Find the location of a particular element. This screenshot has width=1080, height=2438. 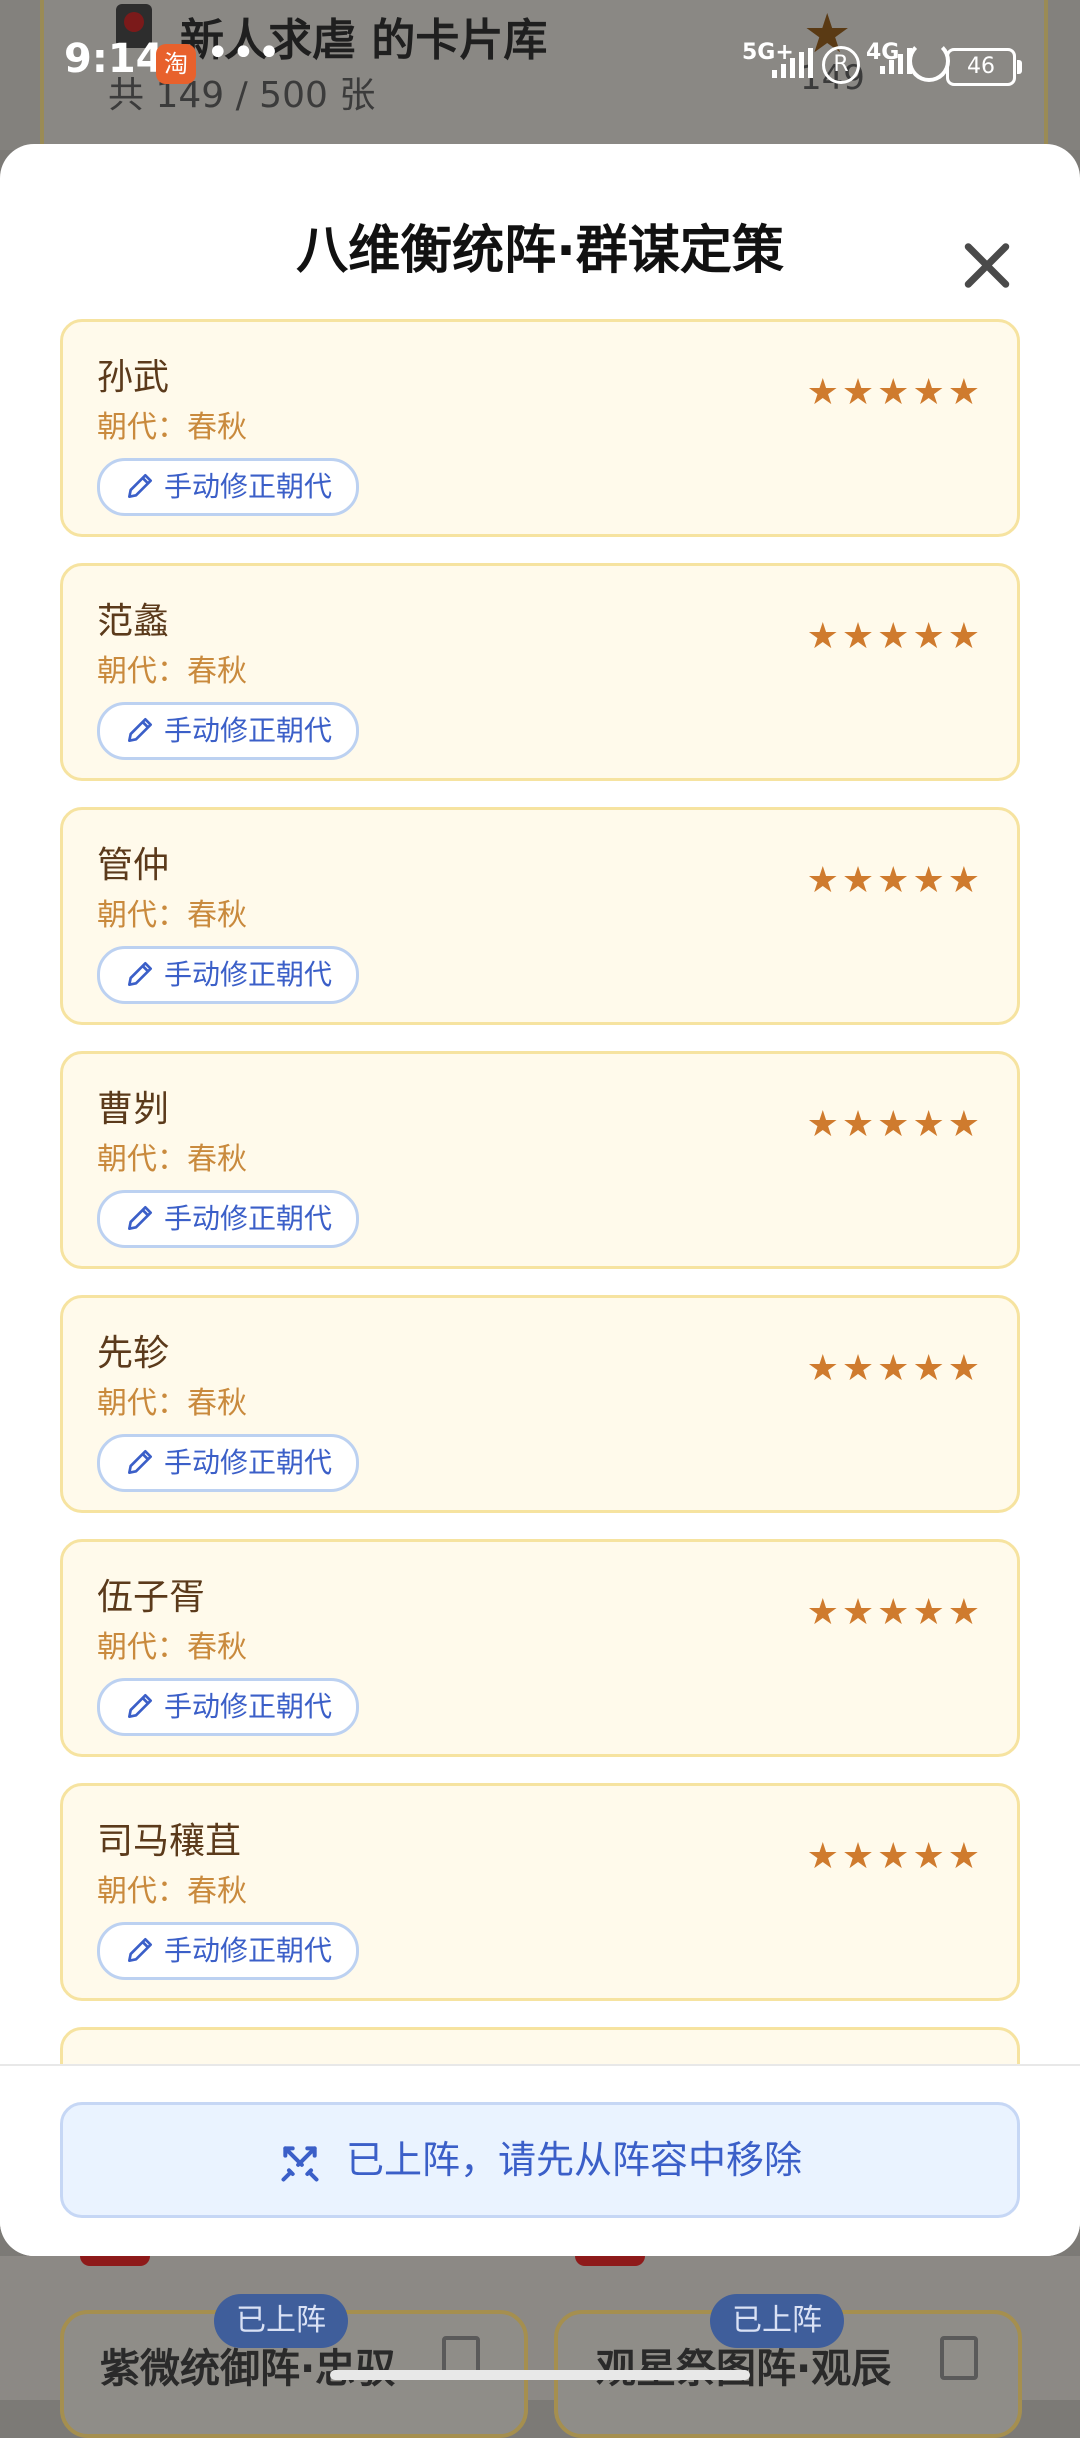

member-name: 司马穰苴 is located at coordinates (169, 1841).